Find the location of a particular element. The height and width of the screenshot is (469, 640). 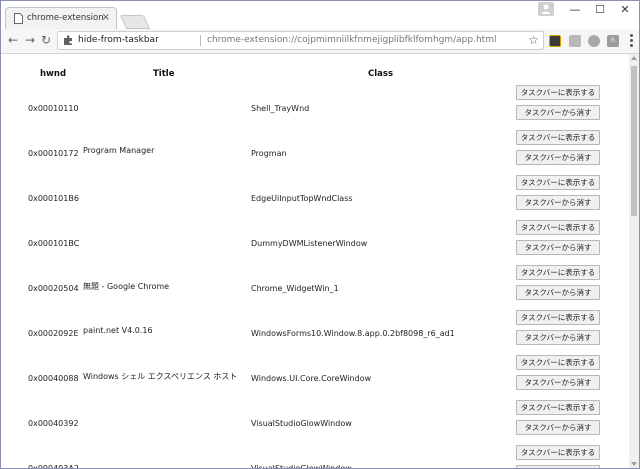

class-cell: Chrome_WidgetWin_1 is located at coordinates (295, 288).